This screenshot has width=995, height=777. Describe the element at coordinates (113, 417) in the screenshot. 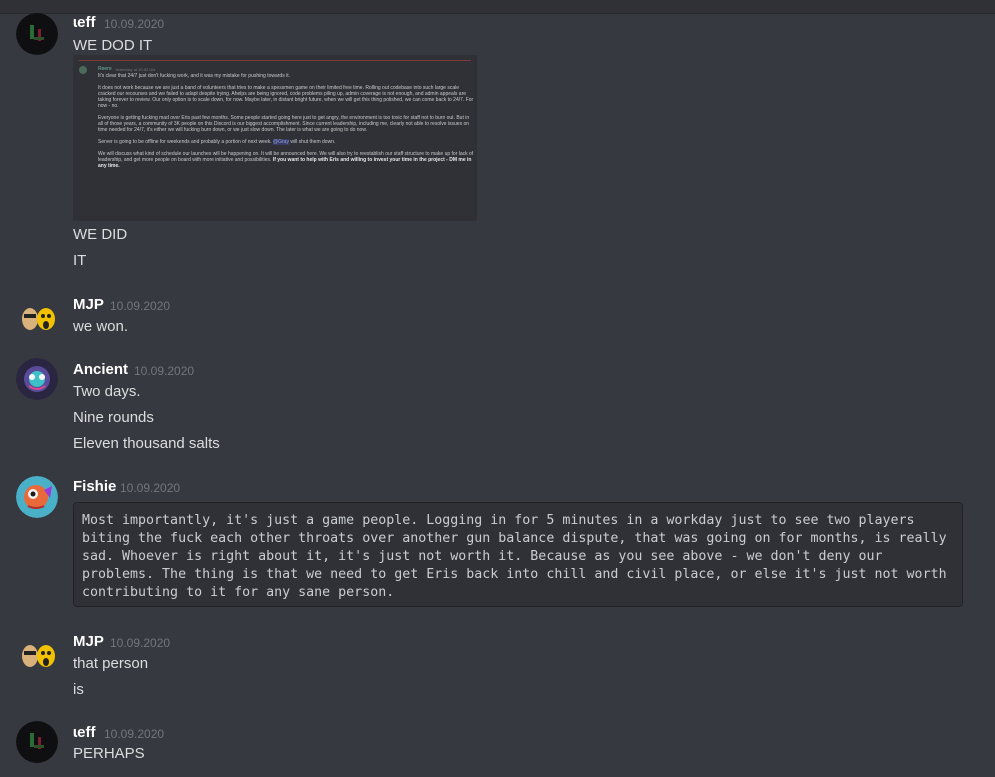

I see `message-text: Nine rounds` at that location.